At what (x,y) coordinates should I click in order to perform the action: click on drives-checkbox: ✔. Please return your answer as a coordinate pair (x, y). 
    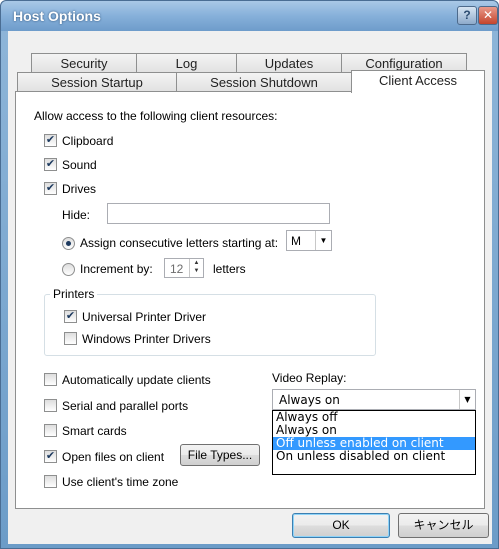
    Looking at the image, I should click on (50, 188).